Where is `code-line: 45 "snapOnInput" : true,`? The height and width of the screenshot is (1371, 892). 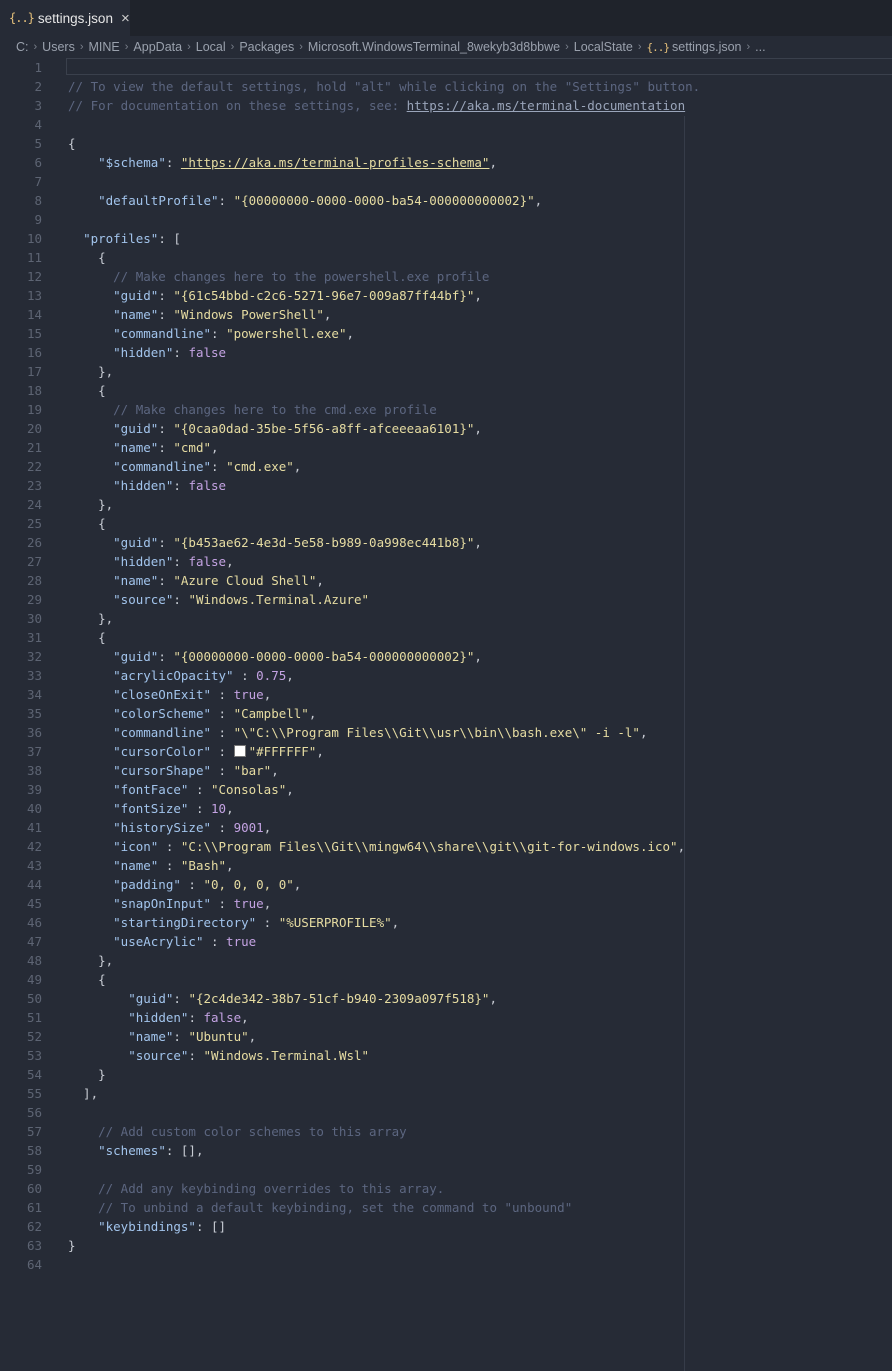
code-line: 45 "snapOnInput" : true, is located at coordinates (446, 903).